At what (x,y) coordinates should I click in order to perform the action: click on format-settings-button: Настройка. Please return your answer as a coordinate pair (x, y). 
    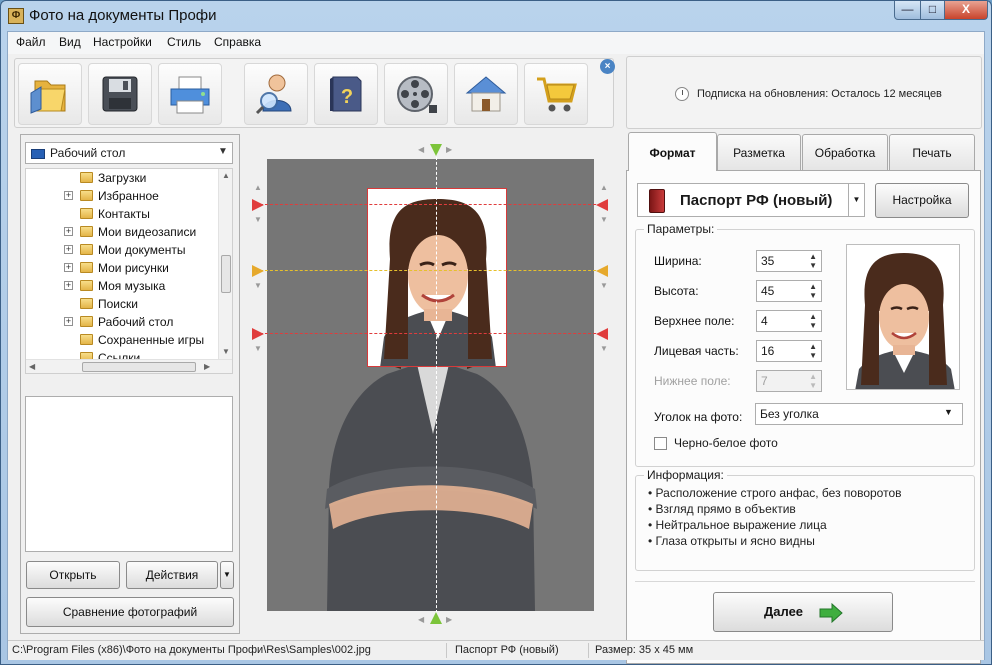
    Looking at the image, I should click on (922, 200).